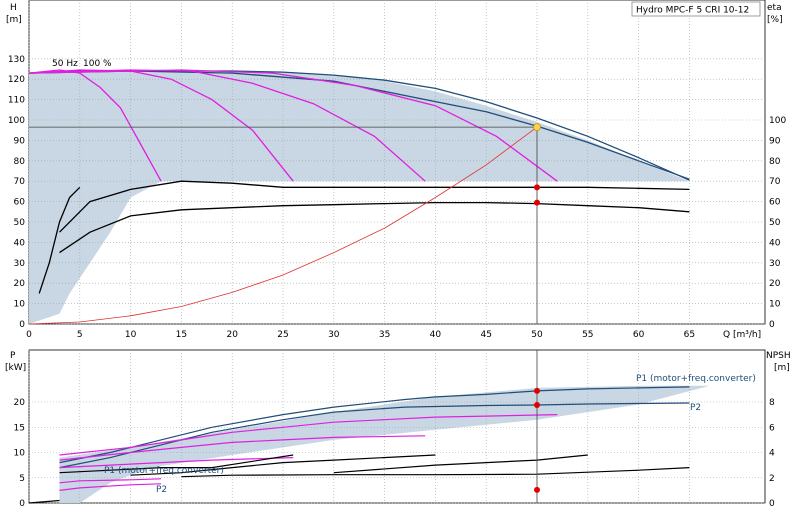 The image size is (800, 520). Describe the element at coordinates (22, 504) in the screenshot. I see `p-tick-label: 0` at that location.